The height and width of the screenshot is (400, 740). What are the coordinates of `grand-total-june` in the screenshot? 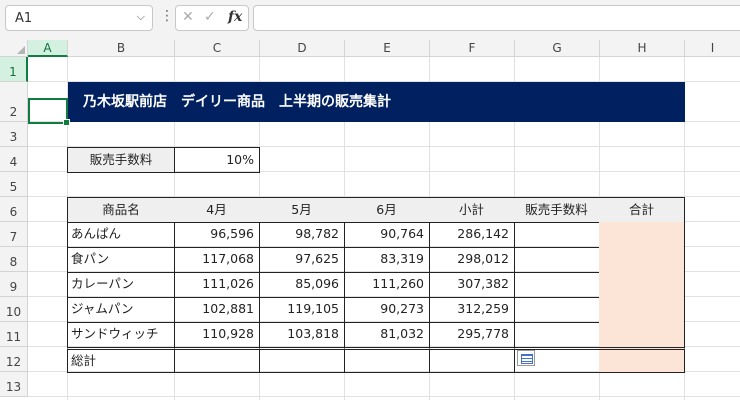 It's located at (387, 360).